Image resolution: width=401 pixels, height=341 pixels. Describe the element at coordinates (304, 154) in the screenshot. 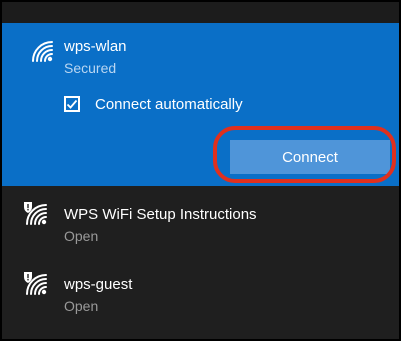

I see `highlight-ring` at that location.